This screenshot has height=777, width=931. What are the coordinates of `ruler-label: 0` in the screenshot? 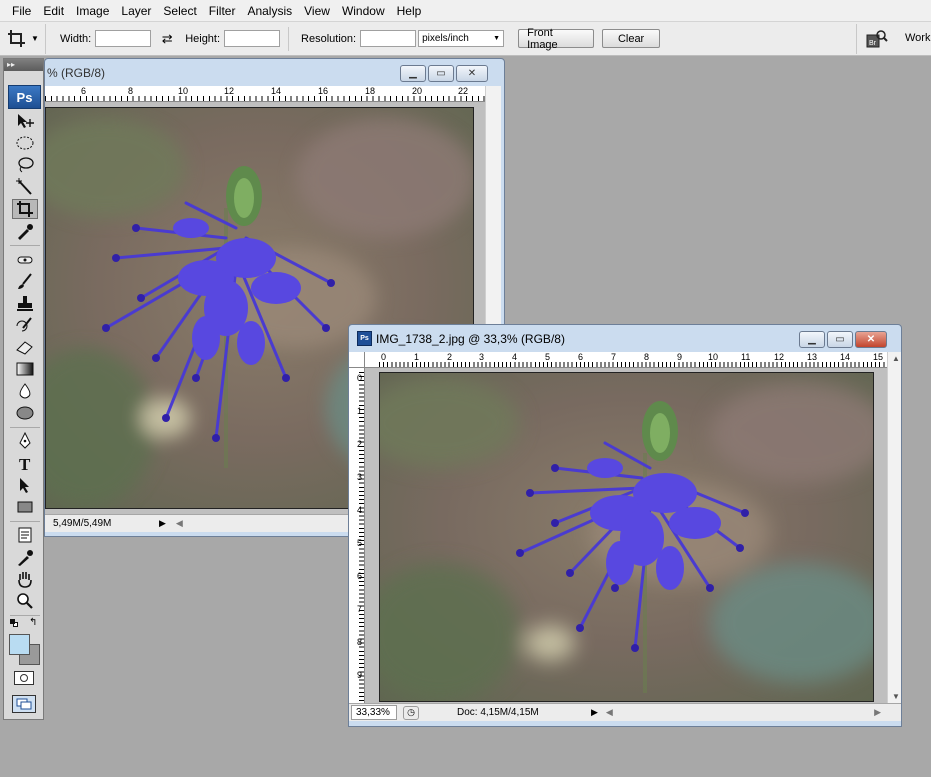 It's located at (384, 357).